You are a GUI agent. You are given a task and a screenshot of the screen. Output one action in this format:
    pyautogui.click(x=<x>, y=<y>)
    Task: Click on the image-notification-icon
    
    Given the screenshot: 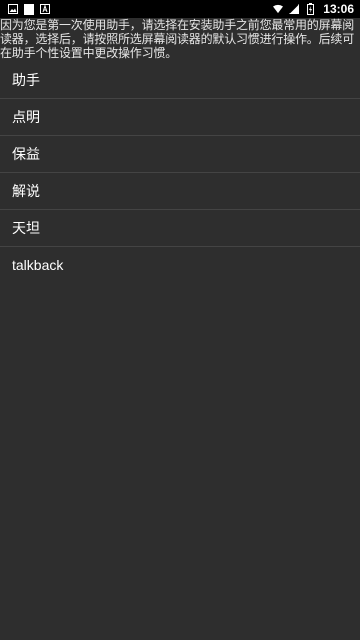 What is the action you would take?
    pyautogui.click(x=13, y=9)
    